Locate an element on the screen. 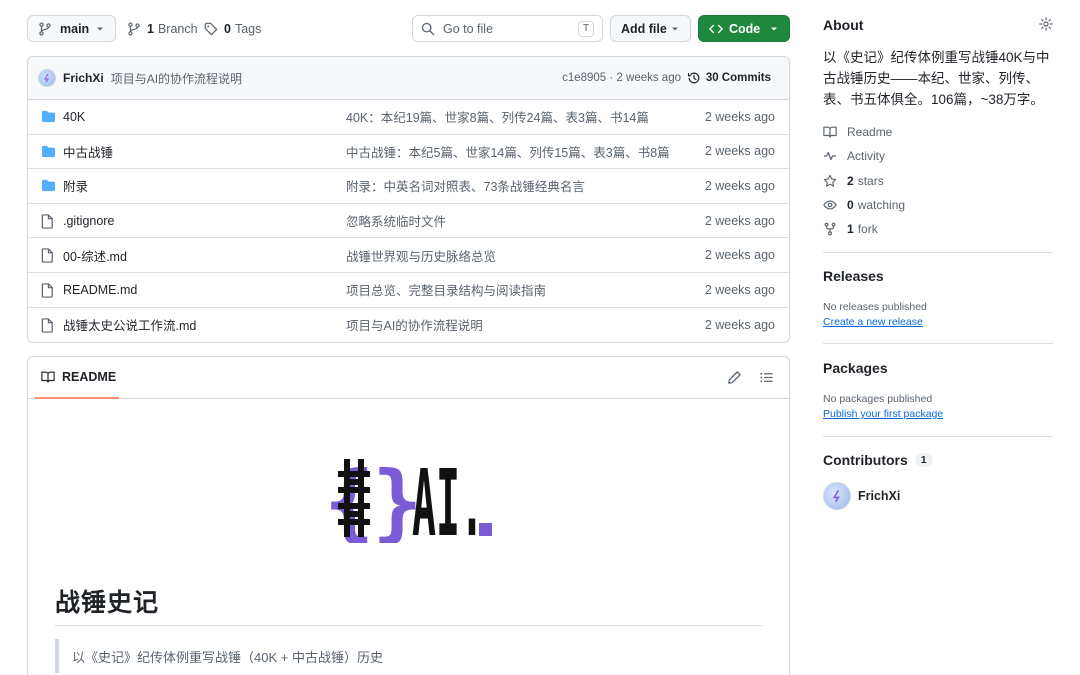 The image size is (1080, 675). tab-readme: README is located at coordinates (77, 378).